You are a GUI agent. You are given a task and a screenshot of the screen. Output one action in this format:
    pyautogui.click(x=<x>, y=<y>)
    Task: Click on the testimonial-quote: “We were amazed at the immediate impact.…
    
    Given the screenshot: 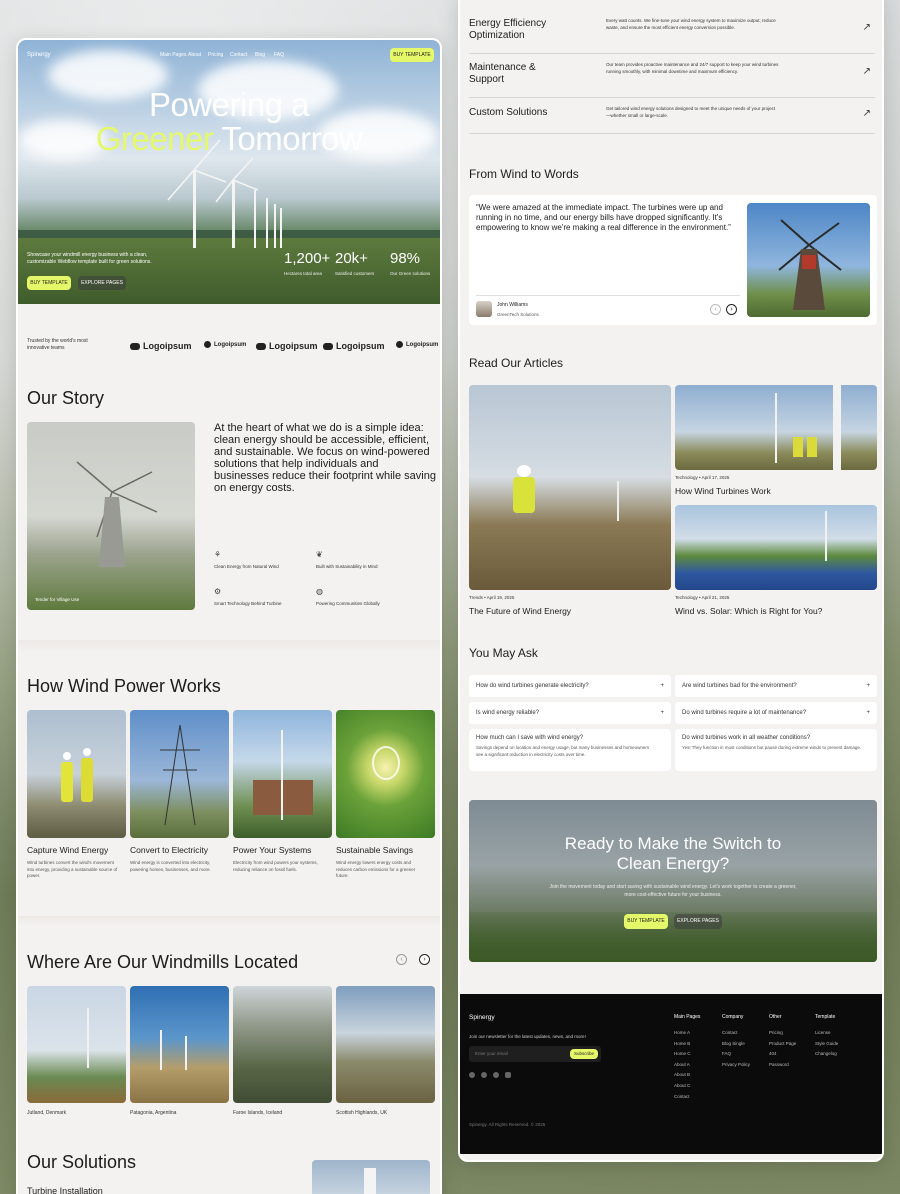 What is the action you would take?
    pyautogui.click(x=603, y=217)
    